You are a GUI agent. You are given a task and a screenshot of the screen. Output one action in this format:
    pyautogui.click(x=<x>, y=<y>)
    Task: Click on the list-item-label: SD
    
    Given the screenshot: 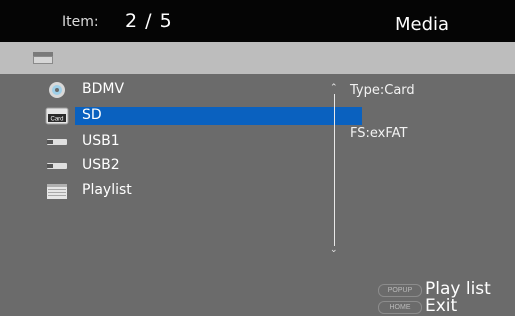 What is the action you would take?
    pyautogui.click(x=92, y=115)
    